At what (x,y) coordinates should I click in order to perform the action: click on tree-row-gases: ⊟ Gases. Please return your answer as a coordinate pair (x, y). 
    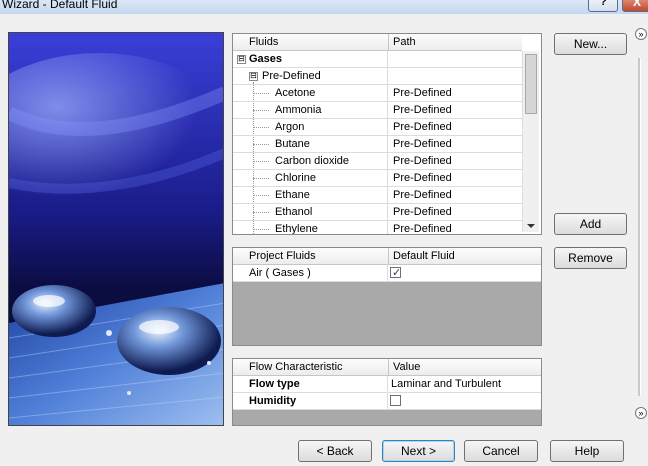
    Looking at the image, I should click on (377, 59).